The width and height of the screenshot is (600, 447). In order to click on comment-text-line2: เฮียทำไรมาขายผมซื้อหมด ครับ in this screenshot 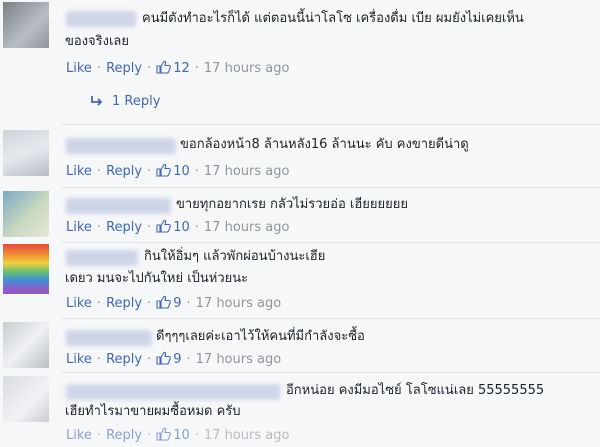, I will do `click(153, 411)`.